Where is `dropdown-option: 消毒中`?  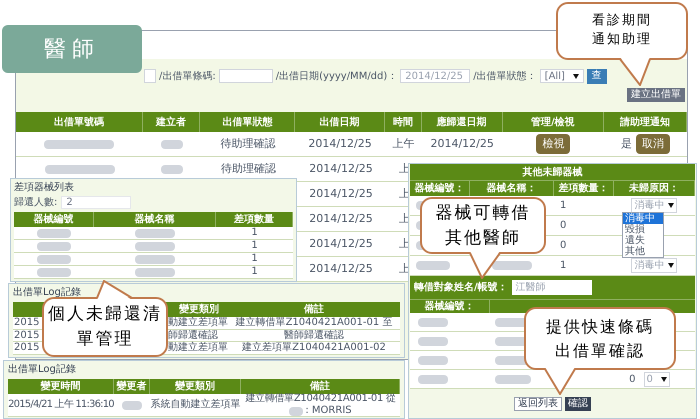 dropdown-option: 消毒中 is located at coordinates (643, 218).